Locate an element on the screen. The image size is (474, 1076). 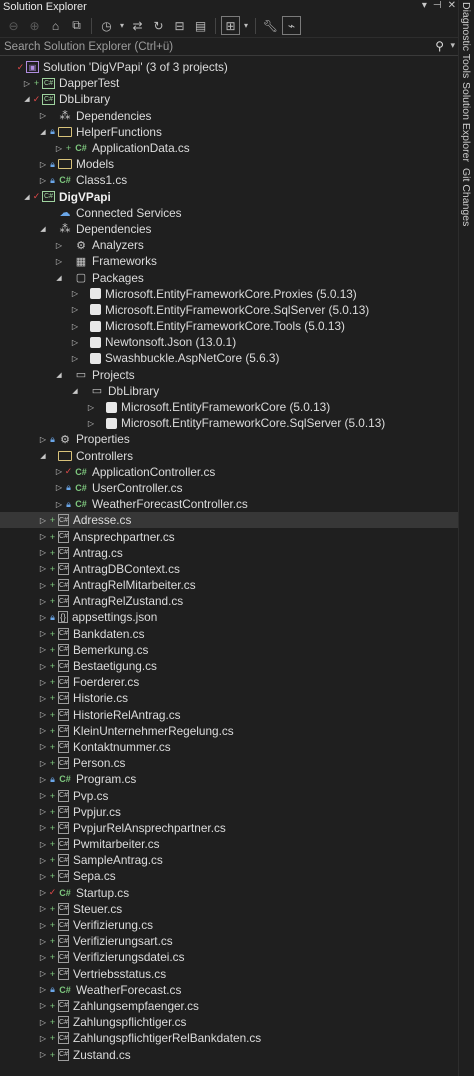
tree-row: ▷ + C# Pvpjur.cs is located at coordinates (229, 812).